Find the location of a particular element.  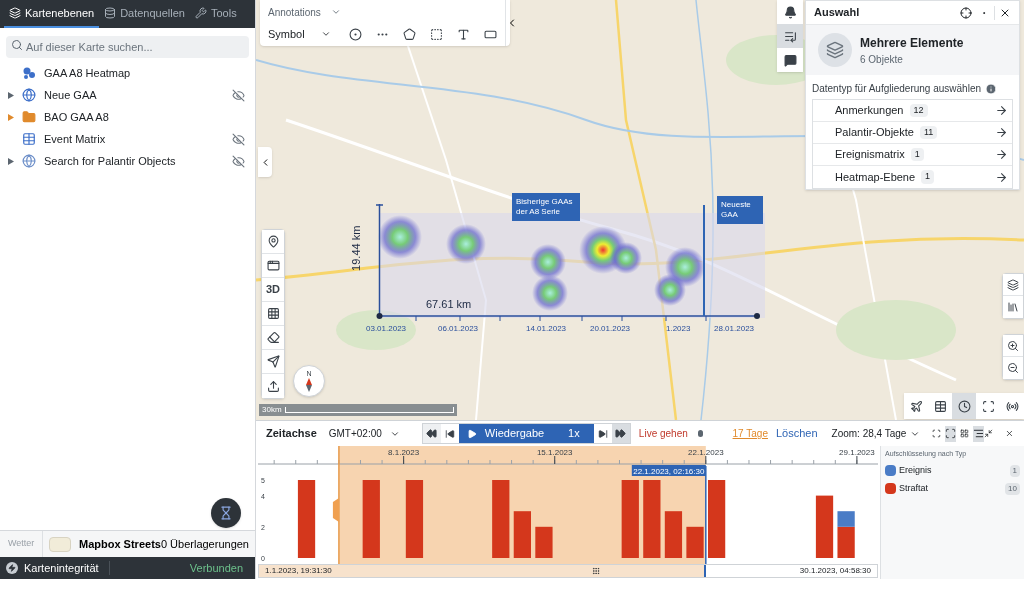

axis-date-label: 15.1.2023 is located at coordinates (554, 452).